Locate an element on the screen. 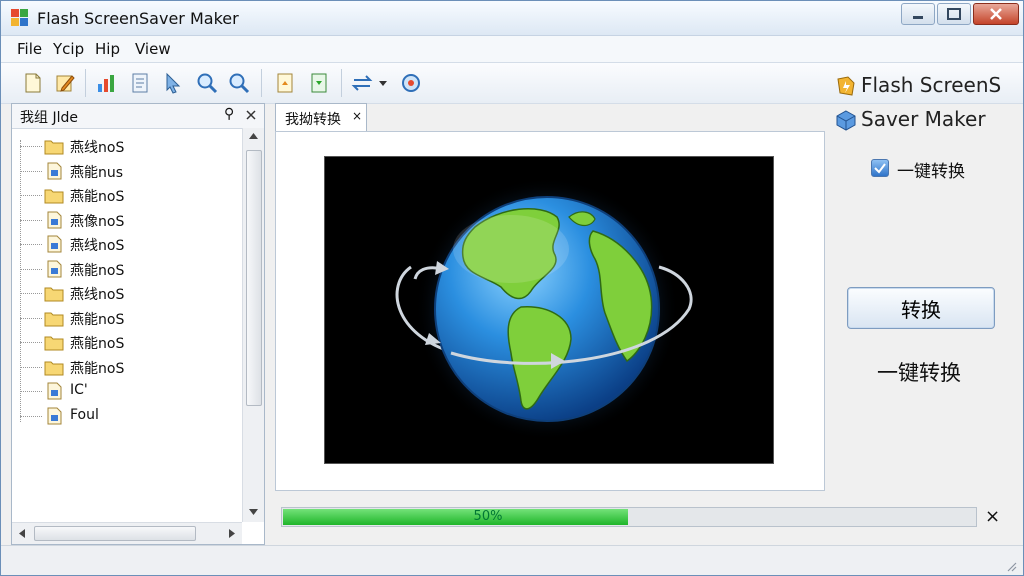  brand-title-line2: Saver Maker is located at coordinates (923, 119).